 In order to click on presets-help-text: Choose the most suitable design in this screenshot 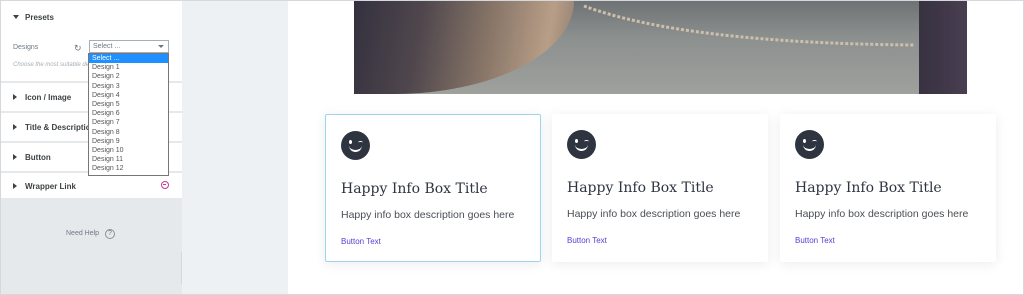, I will do `click(57, 65)`.